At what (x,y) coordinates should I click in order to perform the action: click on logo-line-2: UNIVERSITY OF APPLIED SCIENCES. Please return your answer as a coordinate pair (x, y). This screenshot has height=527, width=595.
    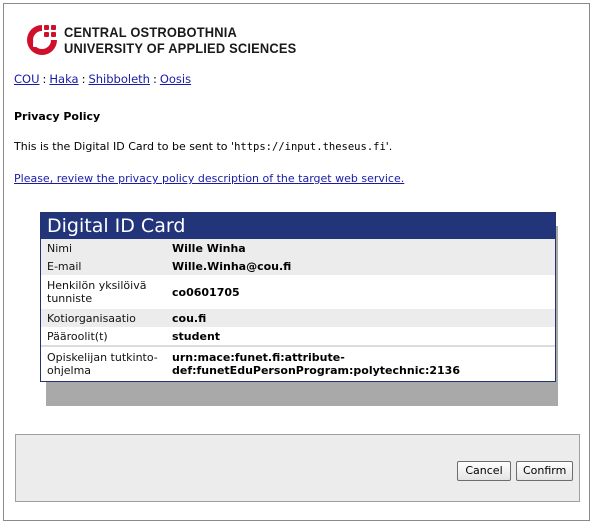
    Looking at the image, I should click on (180, 48).